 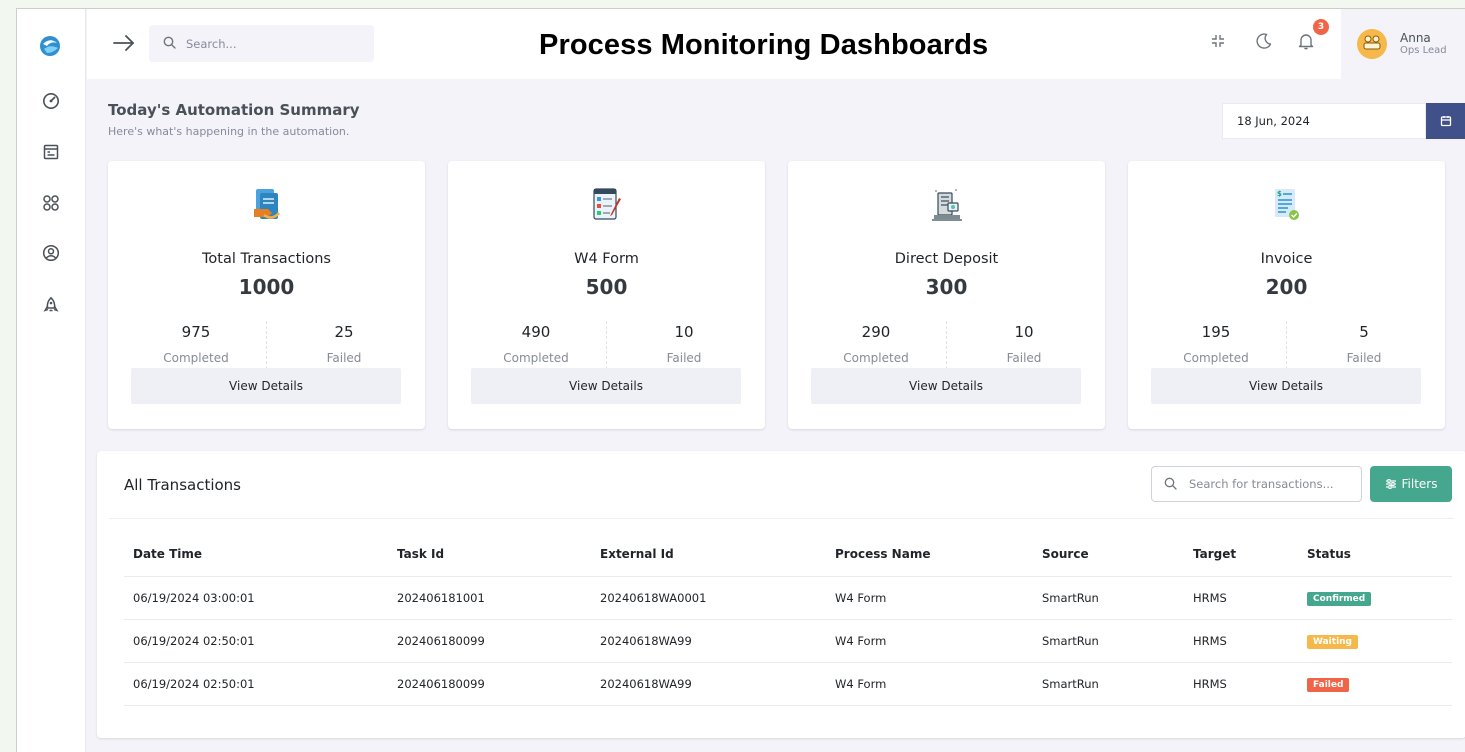 I want to click on user-role: Ops Lead, so click(x=1423, y=51).